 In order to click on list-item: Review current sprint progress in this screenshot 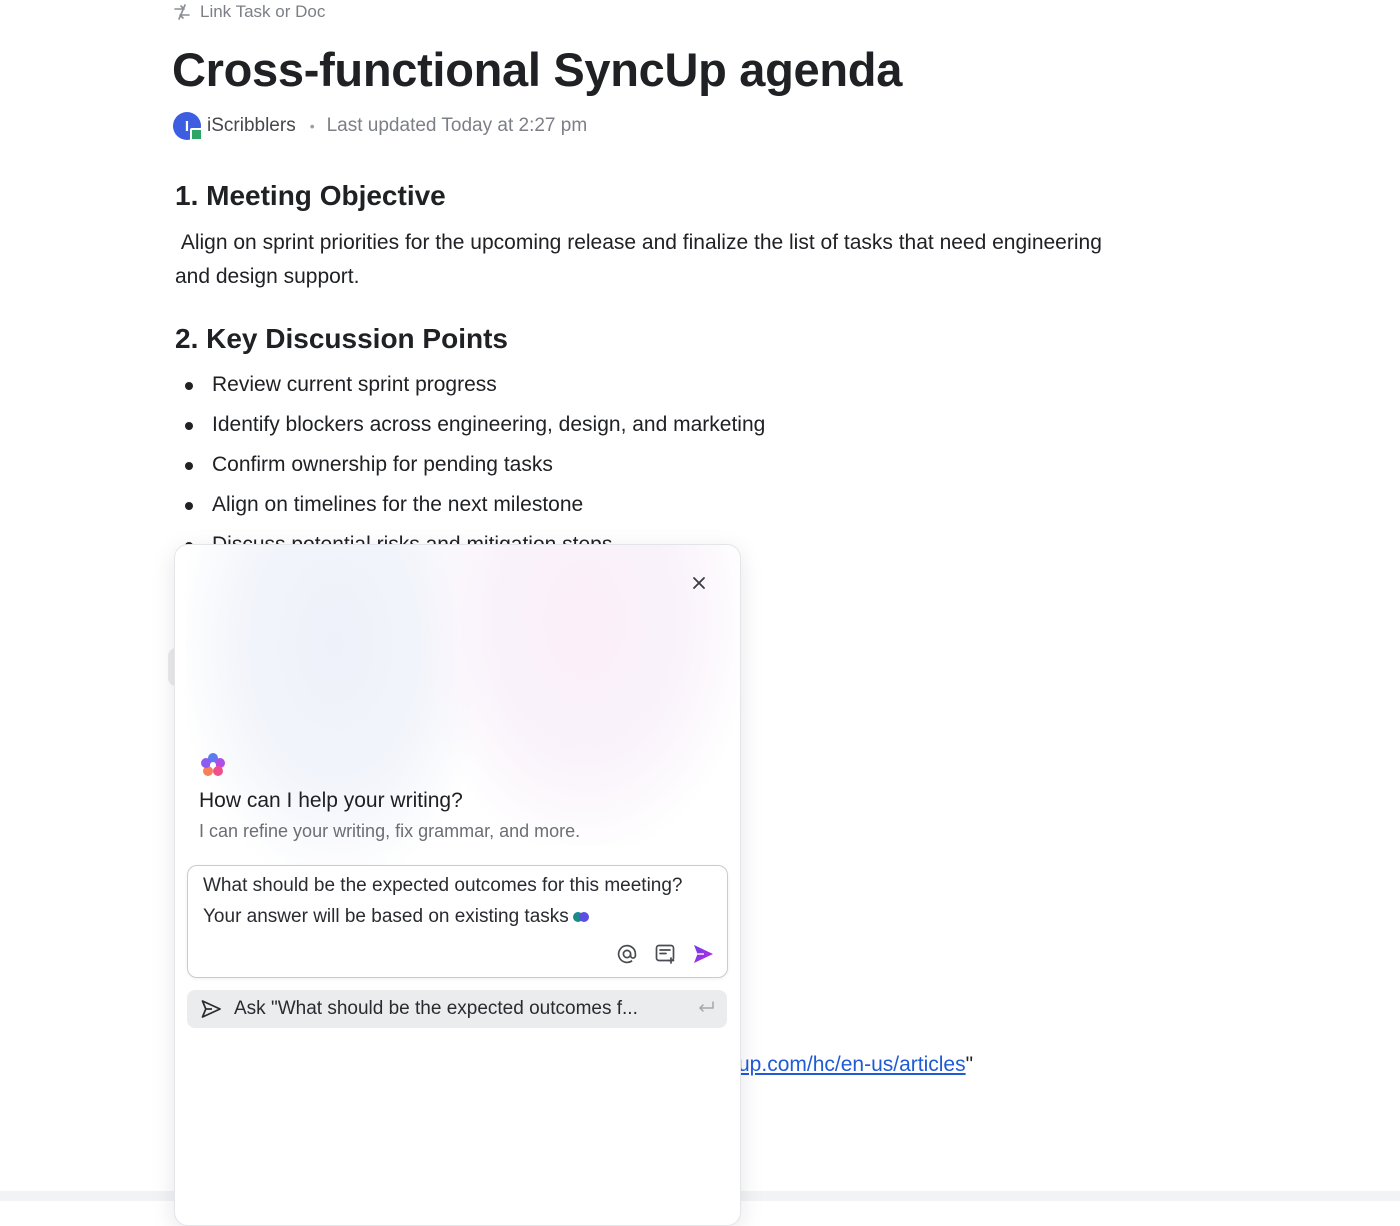, I will do `click(474, 386)`.